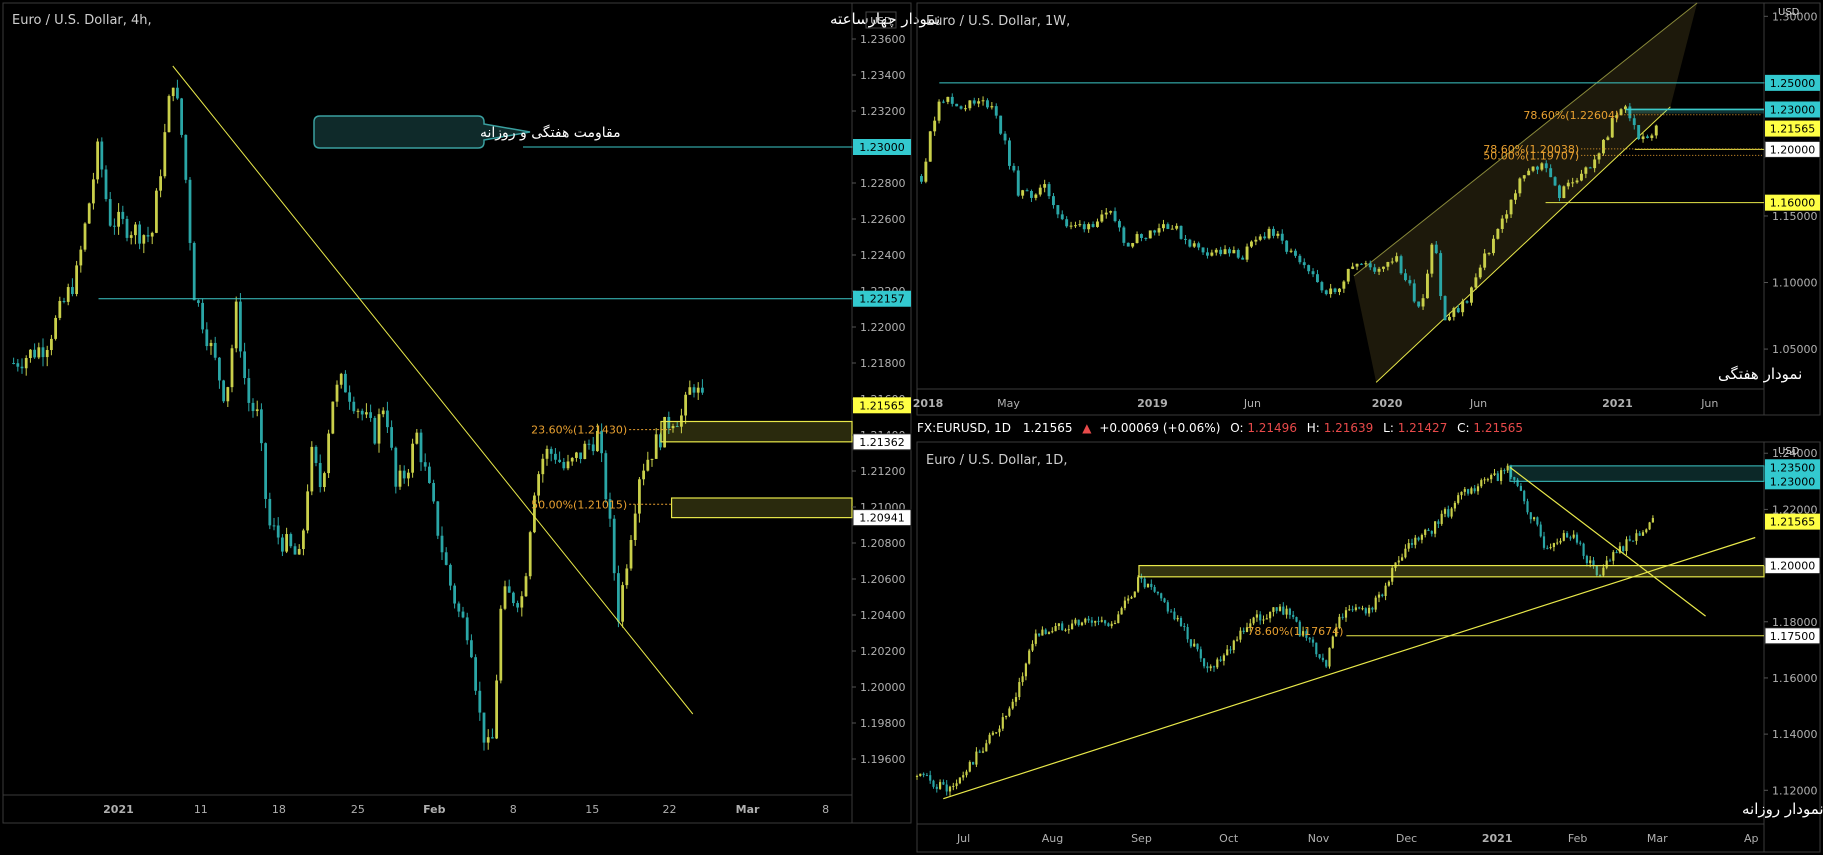 The image size is (1823, 855). What do you see at coordinates (1295, 631) in the screenshot?
I see `fib-level-label: 78.60%(1.17674)` at bounding box center [1295, 631].